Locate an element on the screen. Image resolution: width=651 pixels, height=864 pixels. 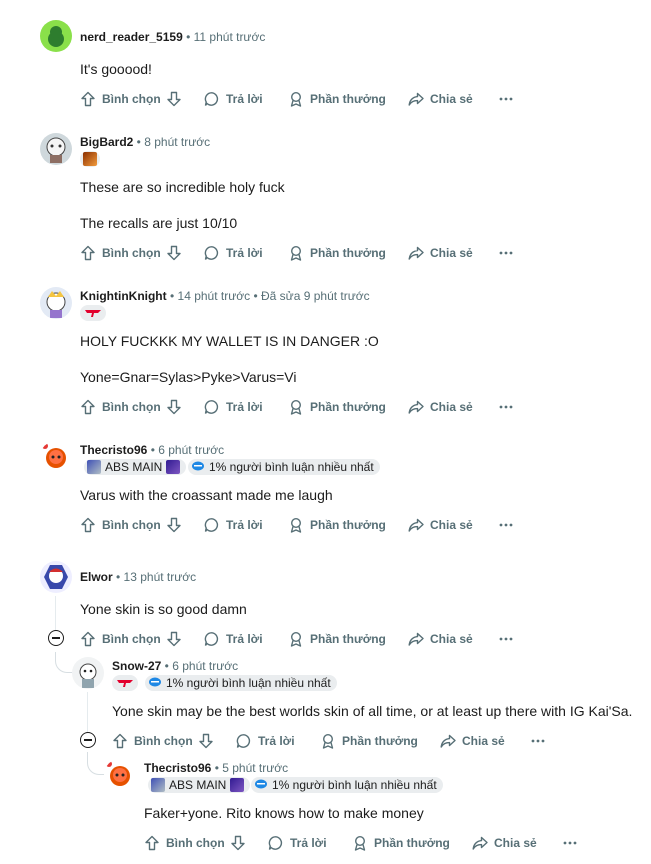
chat-bubble-icon is located at coordinates (211, 407).